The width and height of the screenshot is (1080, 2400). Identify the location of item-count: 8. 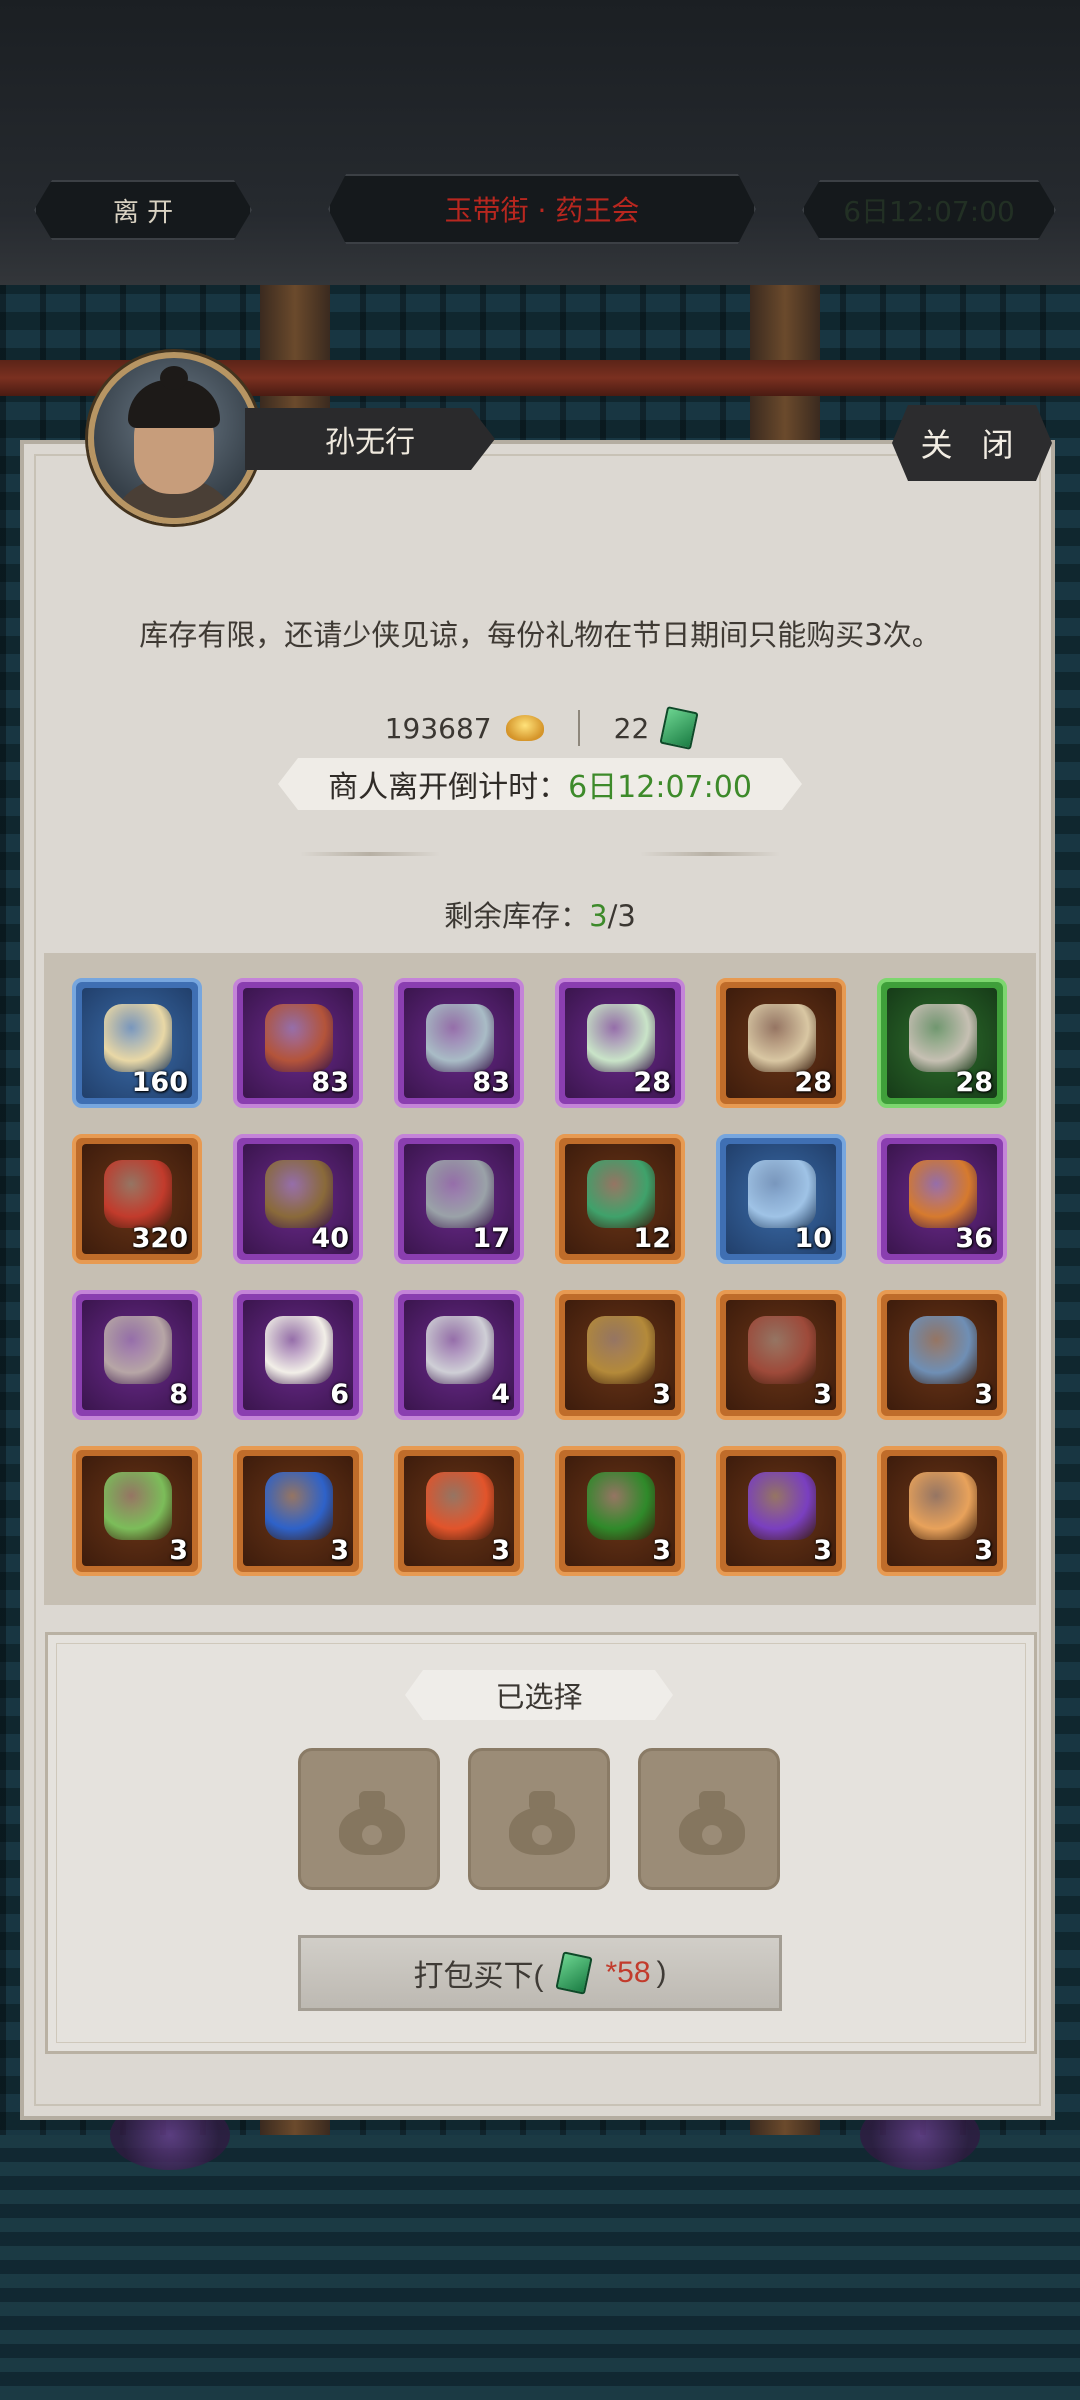
(178, 1394).